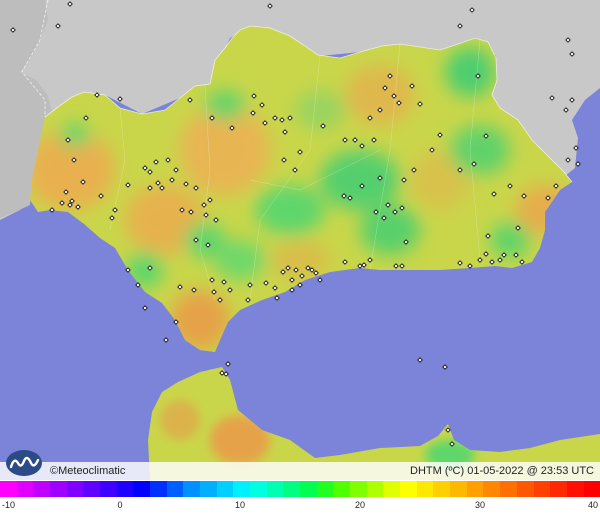 This screenshot has height=517, width=600. I want to click on at-symbol: @, so click(532, 471).